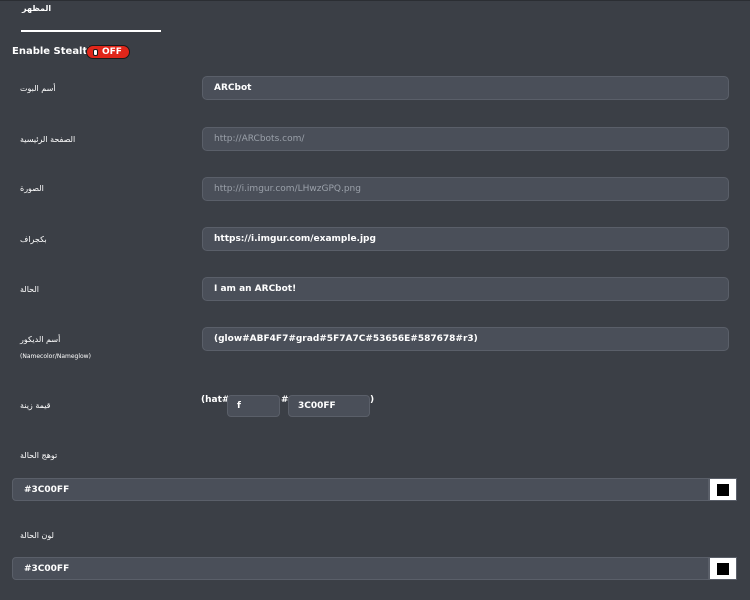 The height and width of the screenshot is (600, 750). Describe the element at coordinates (91, 31) in the screenshot. I see `active-tab-indicator` at that location.